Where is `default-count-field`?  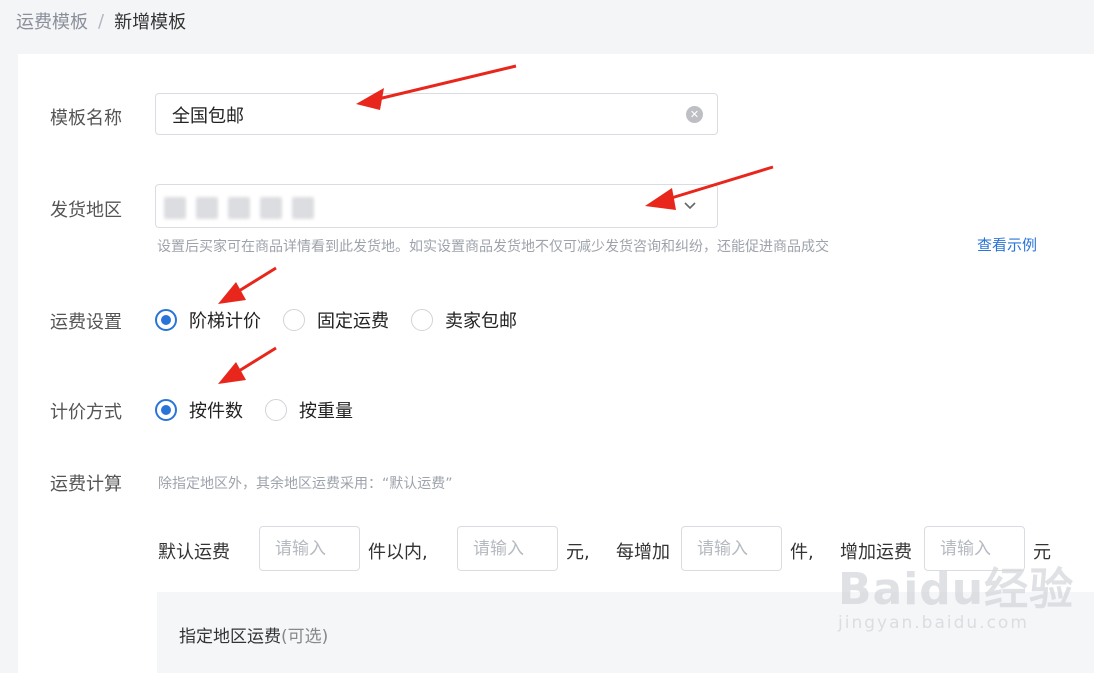
default-count-field is located at coordinates (309, 548).